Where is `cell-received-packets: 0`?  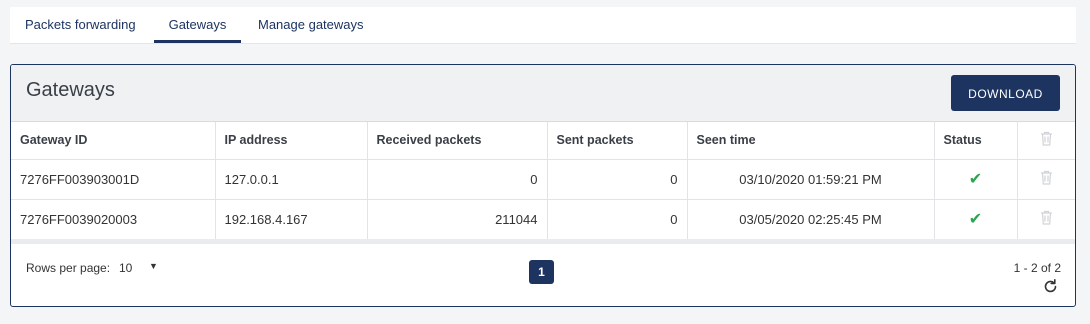 cell-received-packets: 0 is located at coordinates (457, 179).